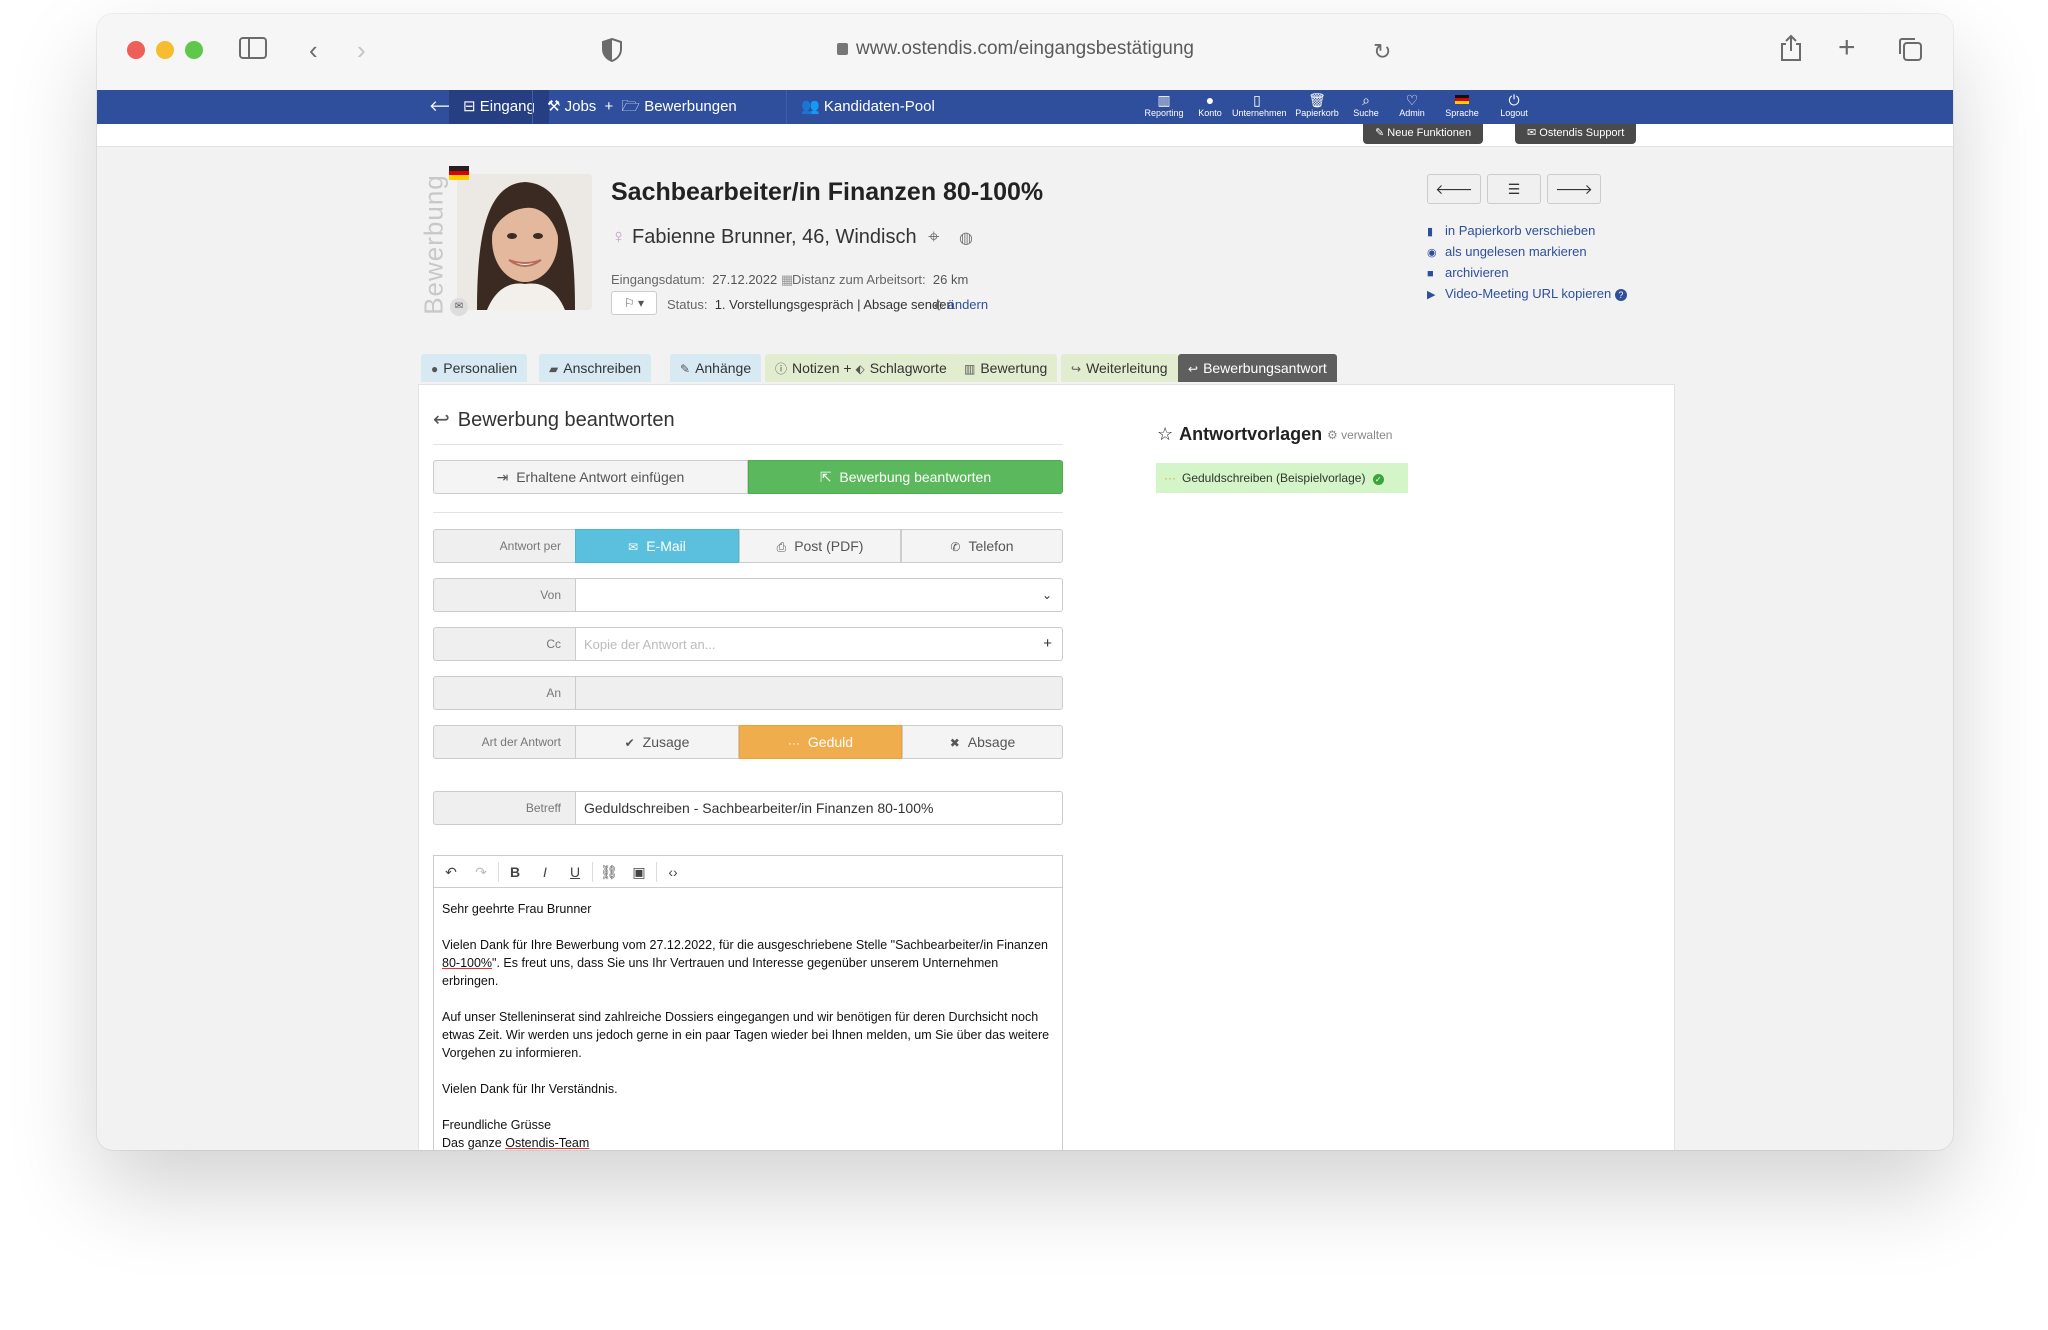 The height and width of the screenshot is (1330, 2048). I want to click on nav-item-label: Bewerbungen, so click(690, 106).